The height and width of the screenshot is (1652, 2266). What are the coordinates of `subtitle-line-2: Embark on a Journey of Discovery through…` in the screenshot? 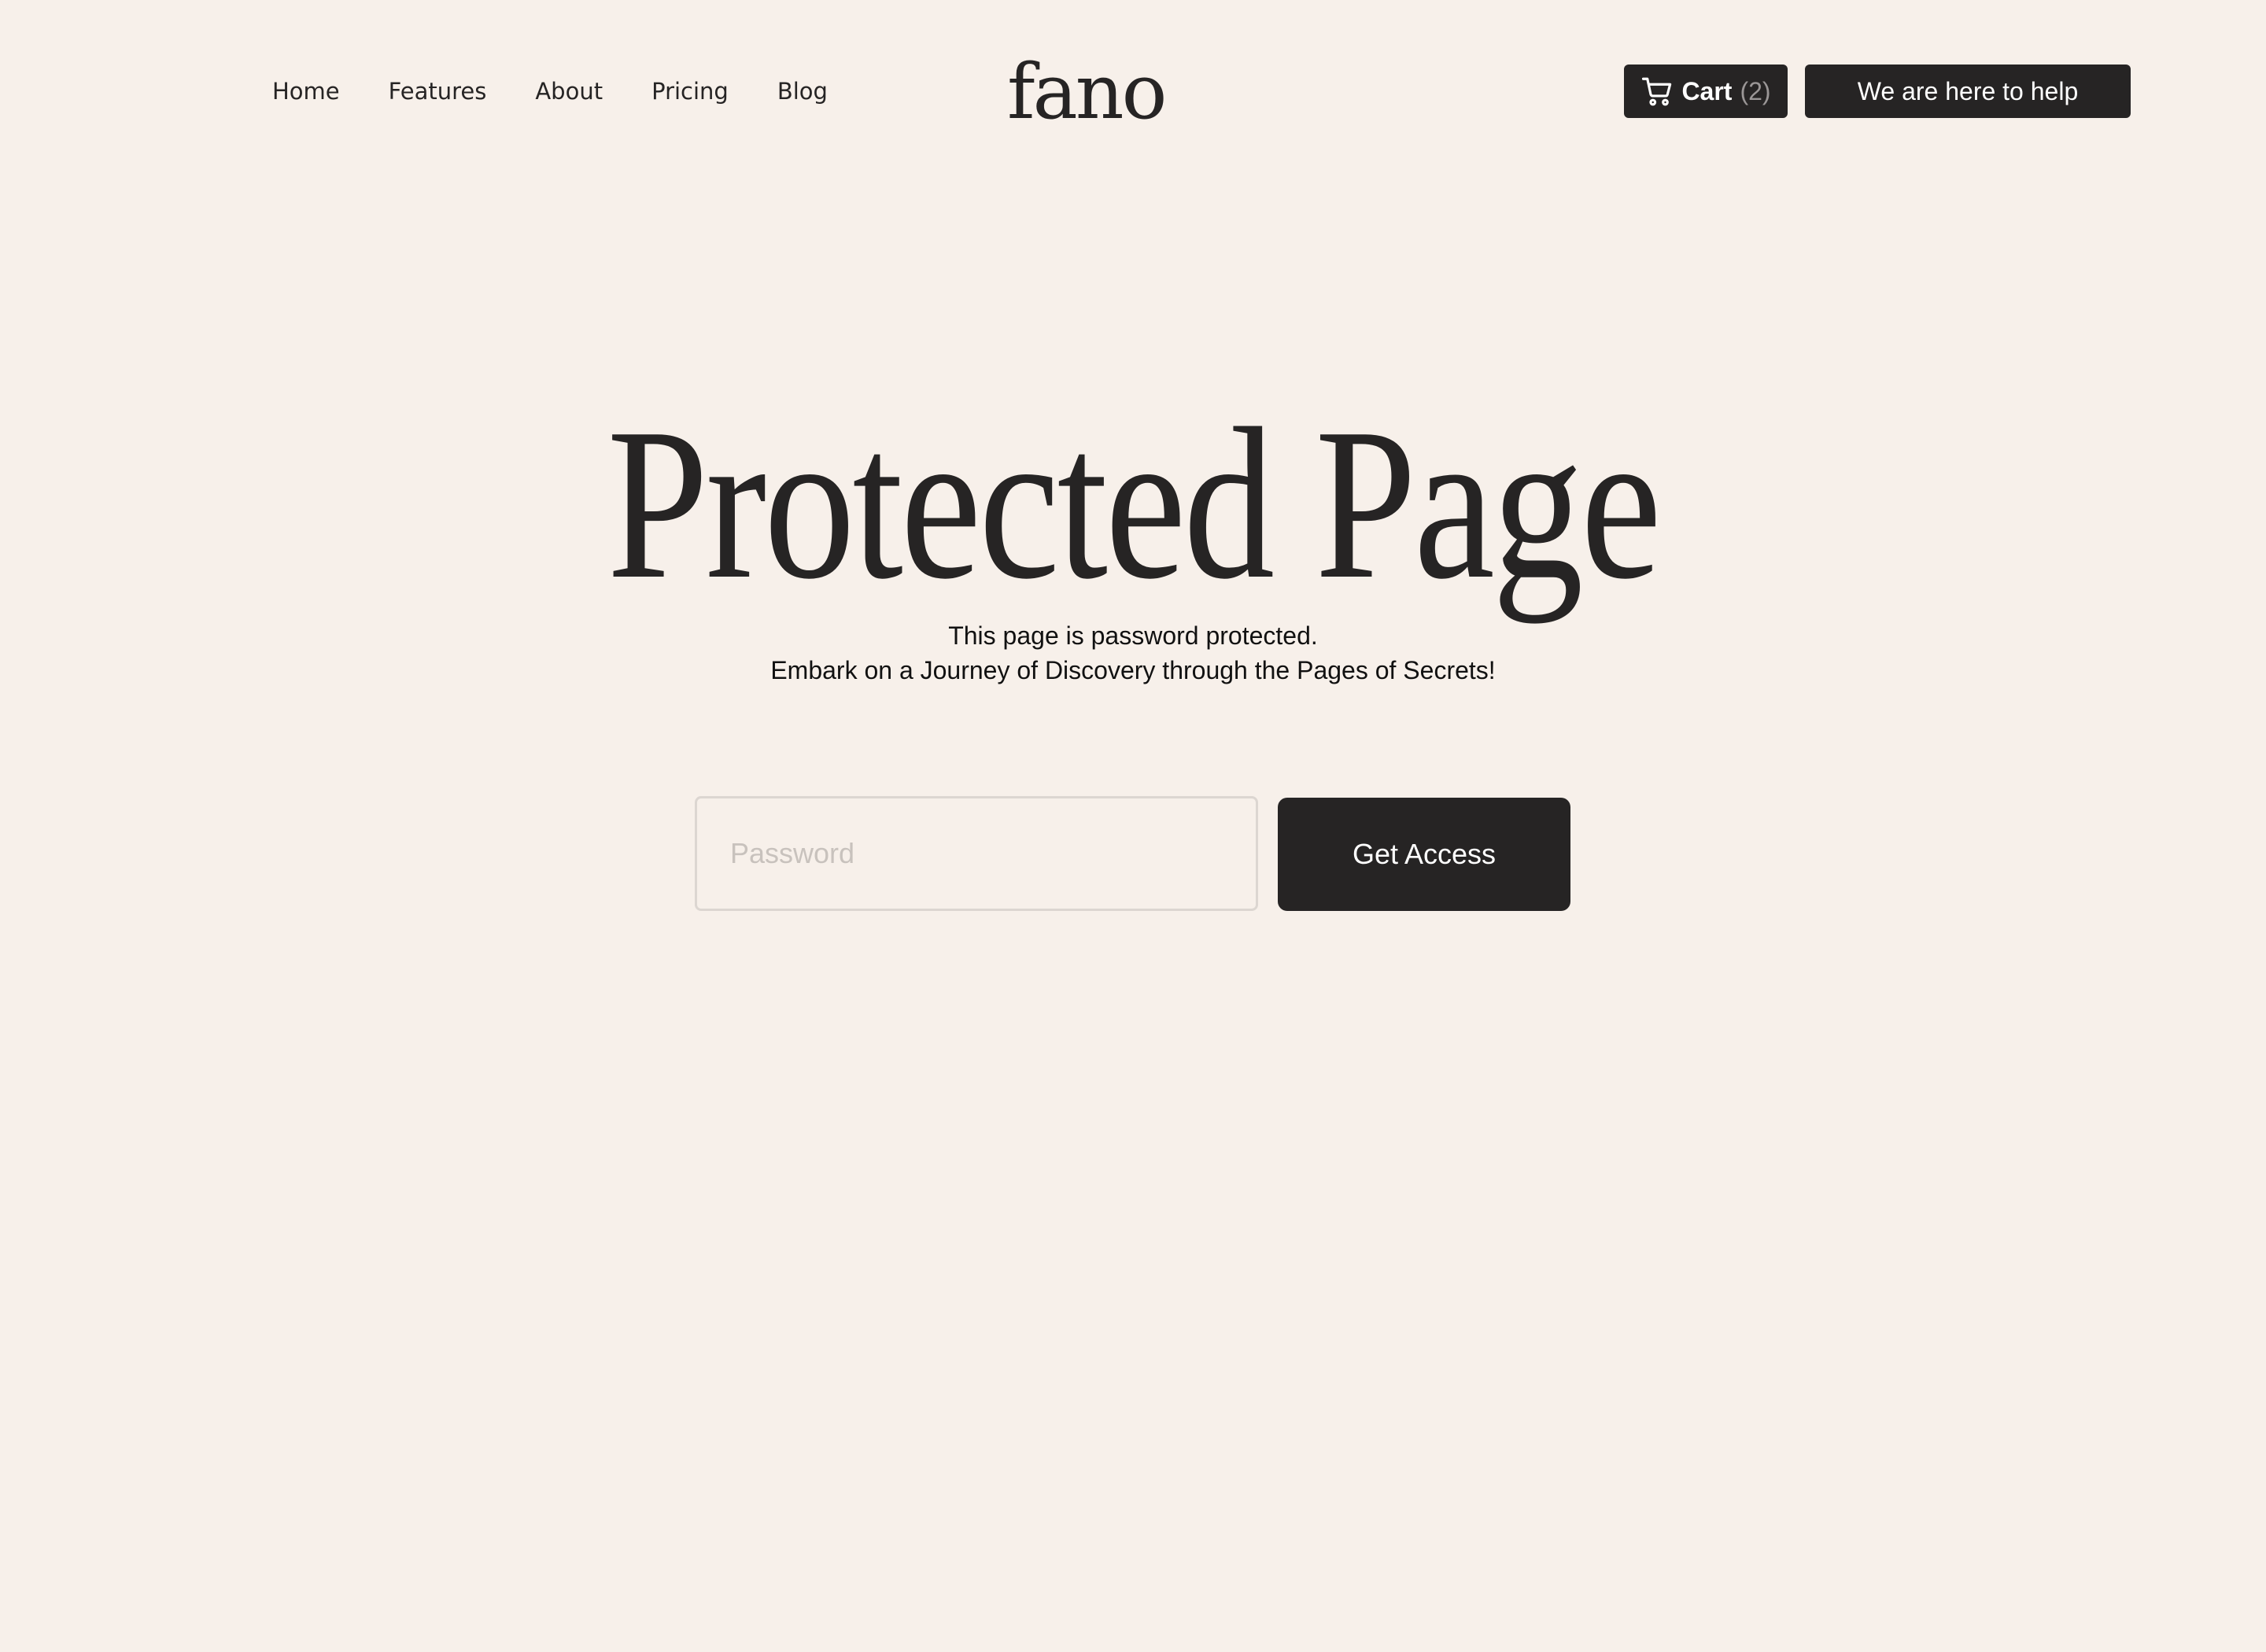 It's located at (1133, 670).